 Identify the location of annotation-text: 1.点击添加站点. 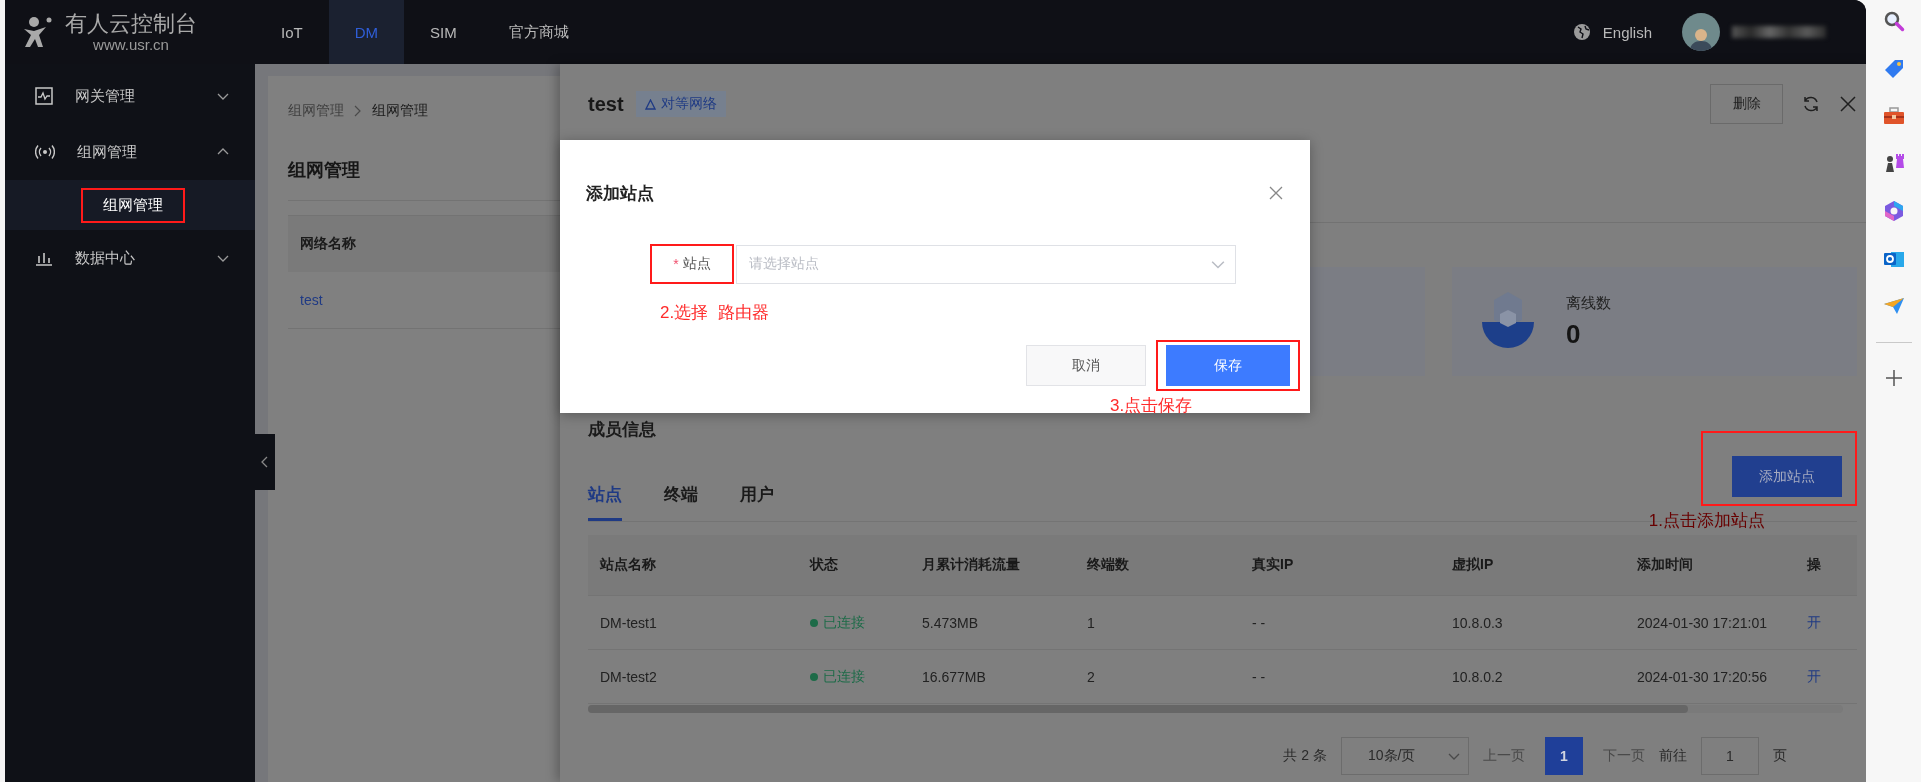
(1706, 521).